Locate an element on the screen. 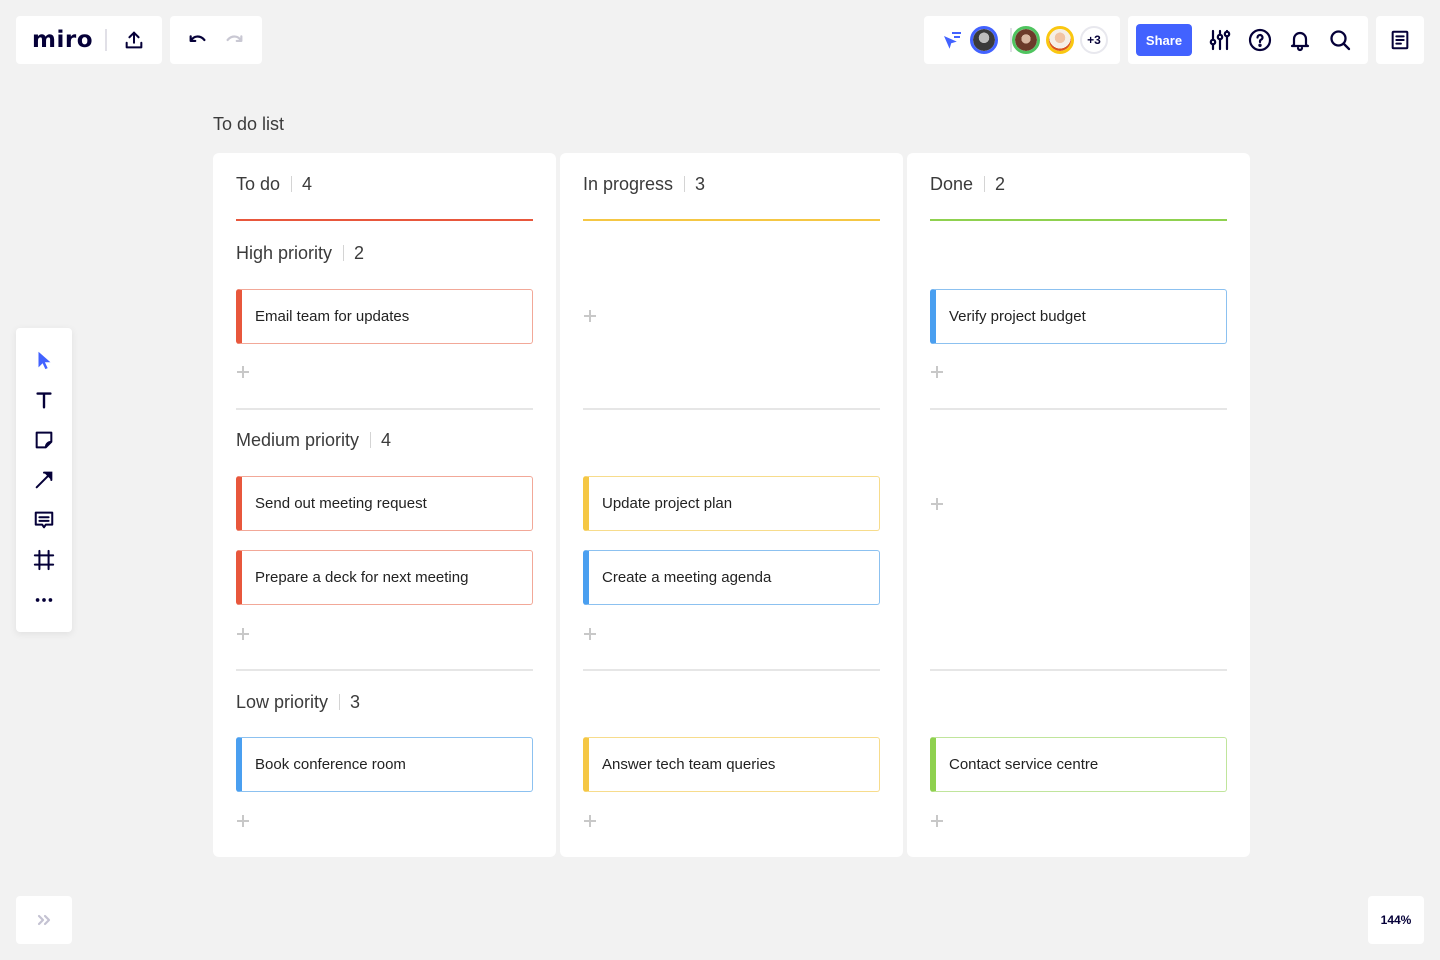 Image resolution: width=1440 pixels, height=960 pixels. row-count: 4 is located at coordinates (386, 439).